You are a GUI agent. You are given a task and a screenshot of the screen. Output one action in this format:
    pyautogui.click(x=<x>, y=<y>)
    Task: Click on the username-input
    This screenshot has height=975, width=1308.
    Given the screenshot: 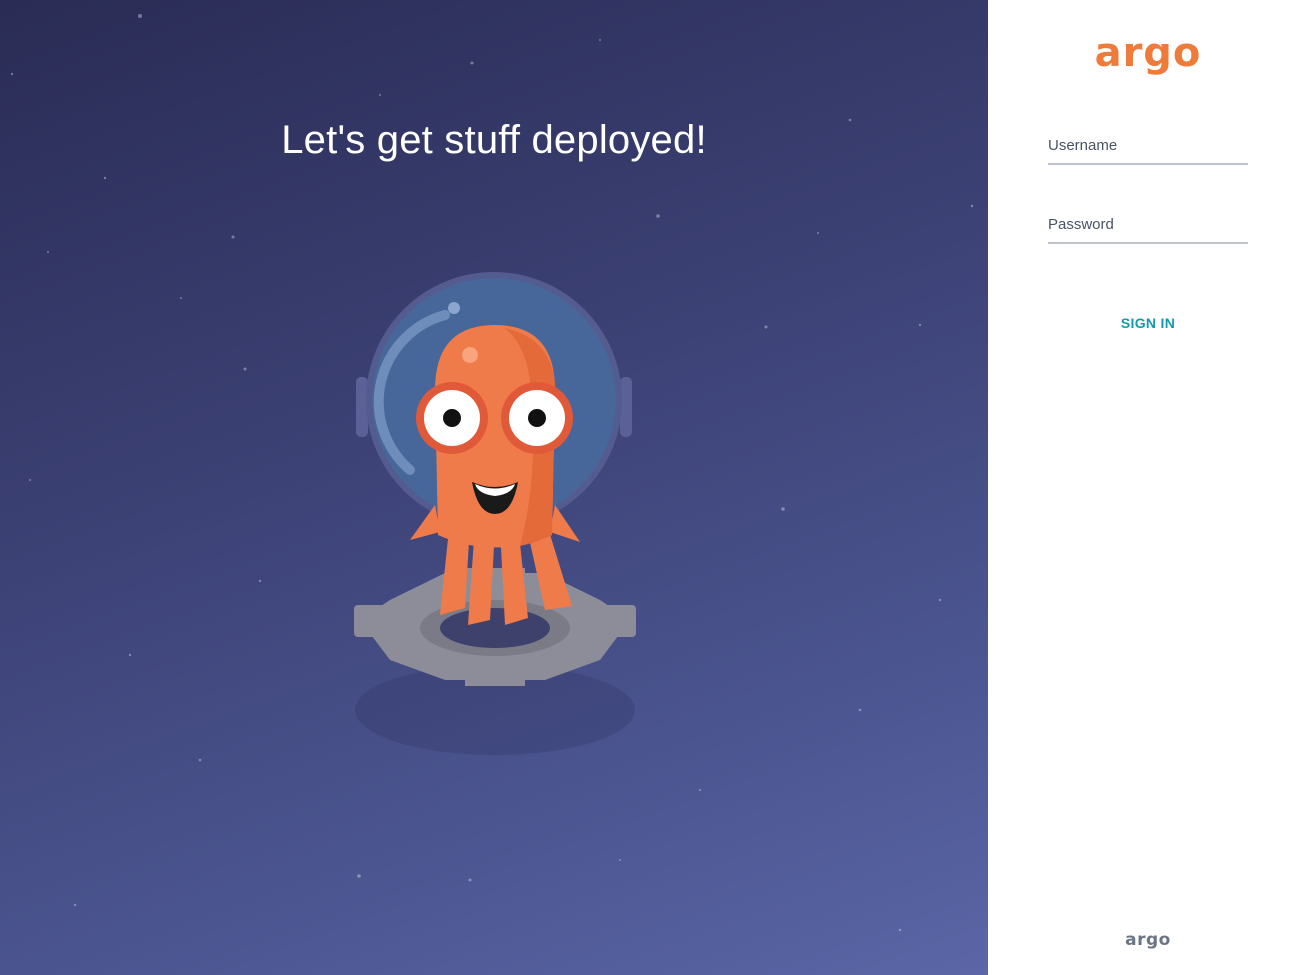 What is the action you would take?
    pyautogui.click(x=1148, y=147)
    